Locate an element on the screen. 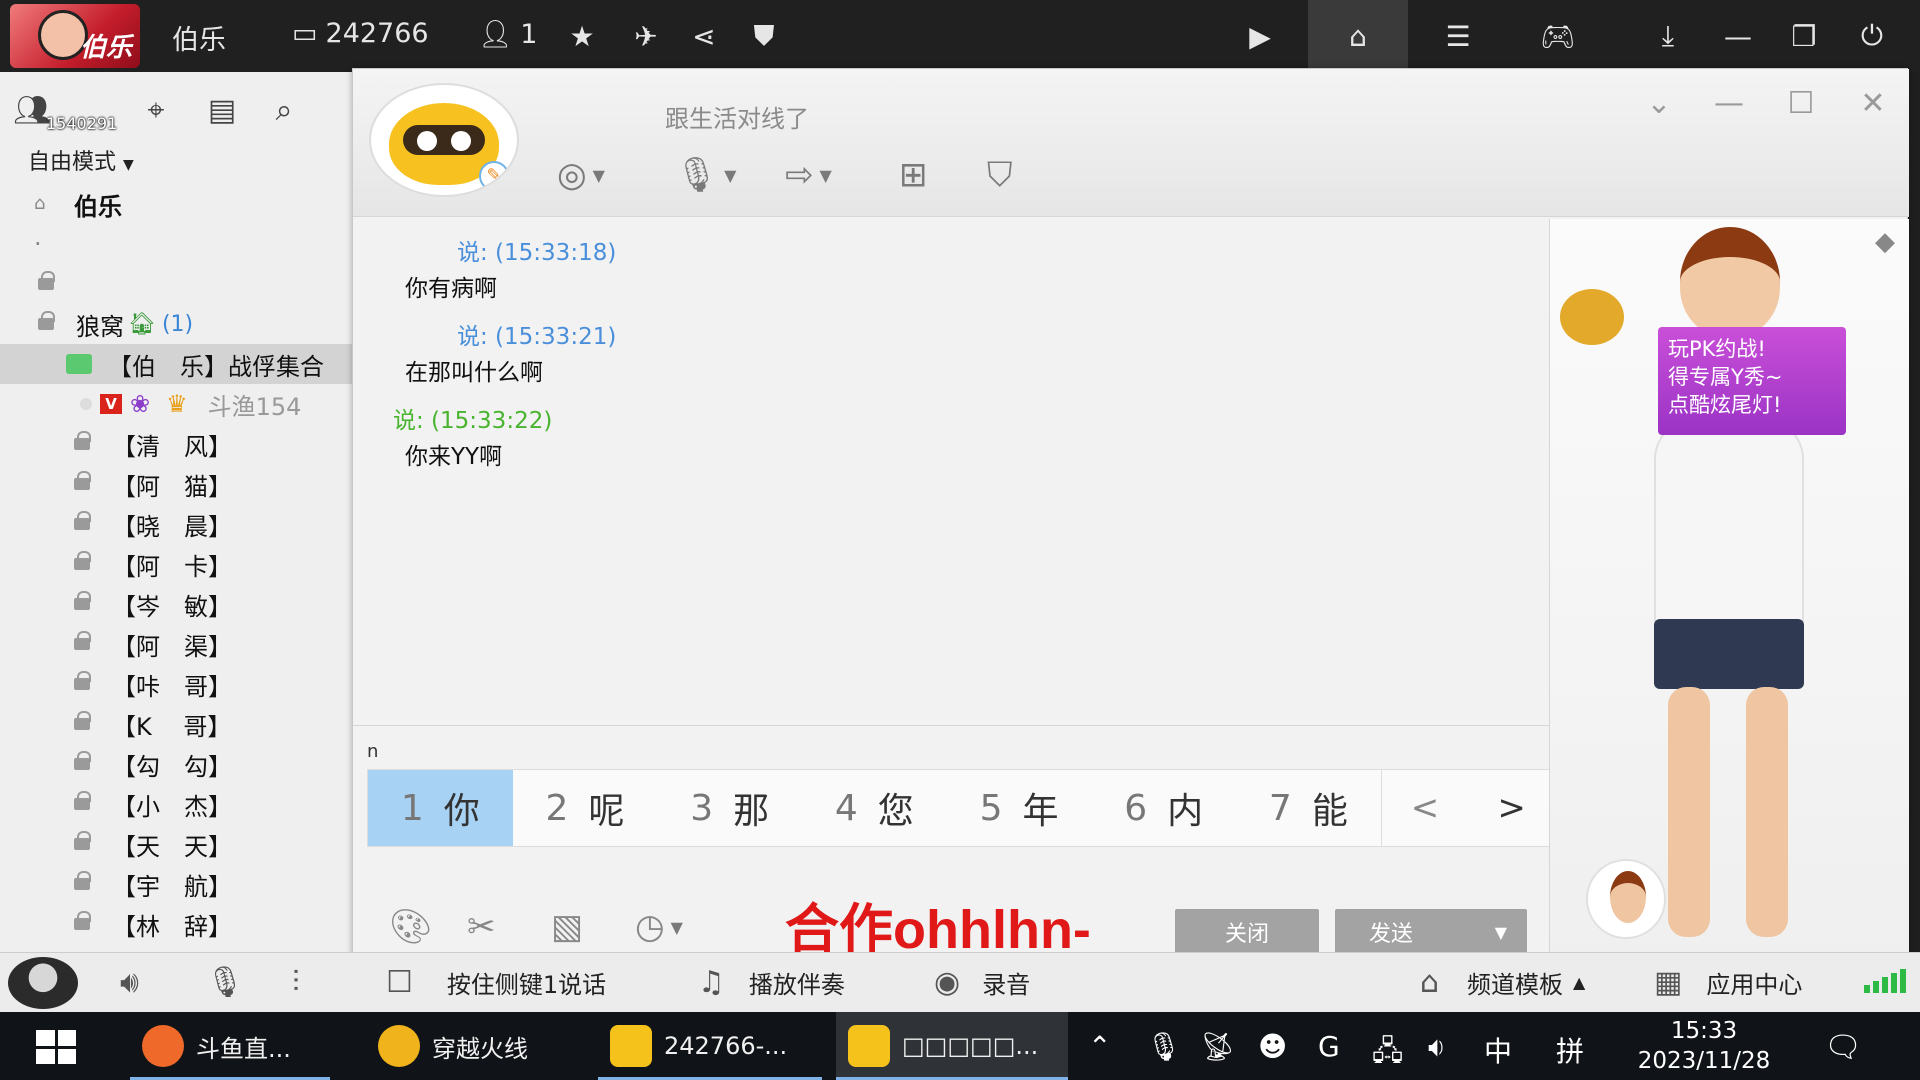  channel-id: ▭ 242766 is located at coordinates (360, 33).